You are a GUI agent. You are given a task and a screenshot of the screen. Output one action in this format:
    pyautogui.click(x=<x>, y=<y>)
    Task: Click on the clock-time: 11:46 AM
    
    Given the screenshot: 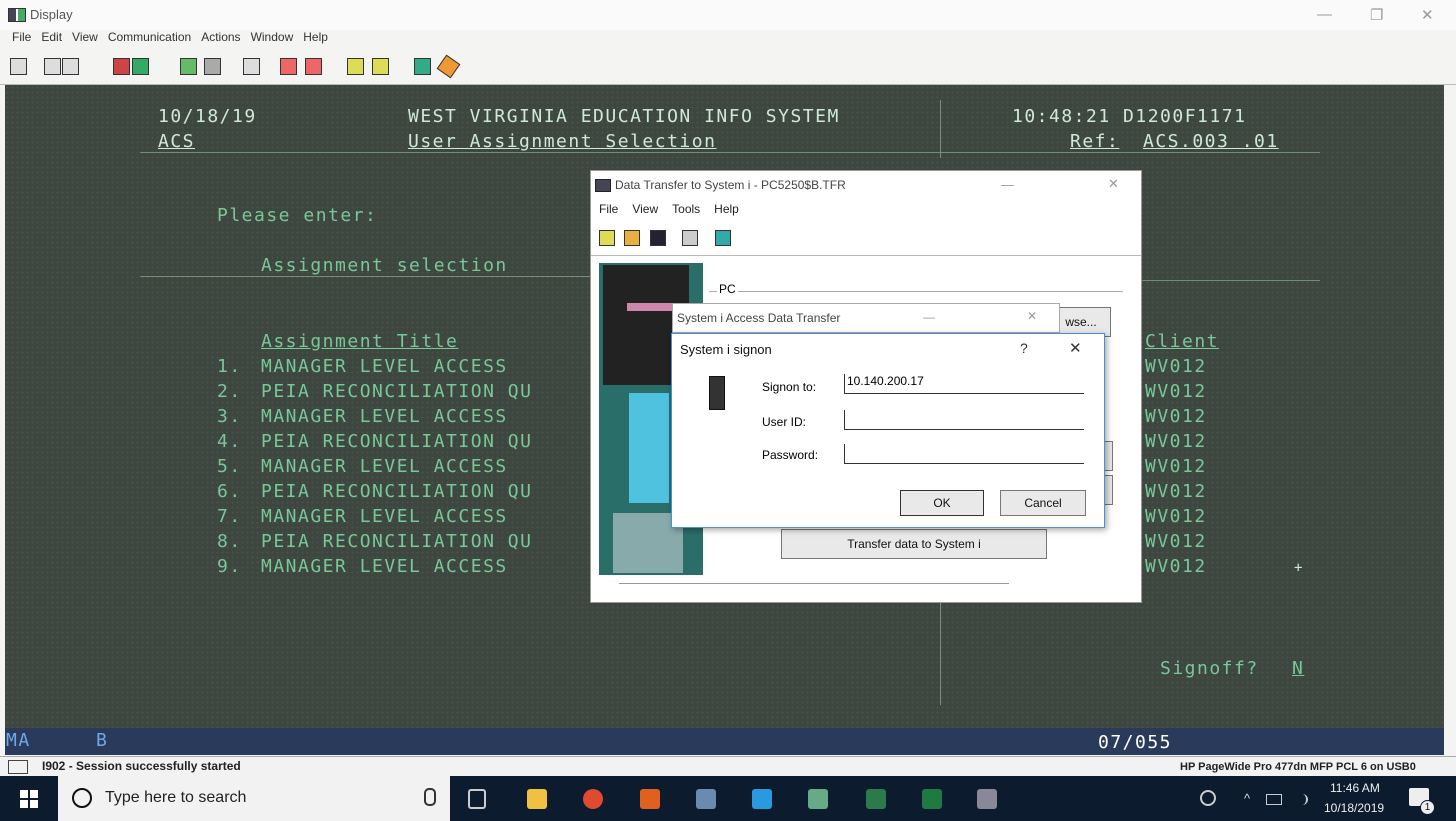 What is the action you would take?
    pyautogui.click(x=1355, y=788)
    